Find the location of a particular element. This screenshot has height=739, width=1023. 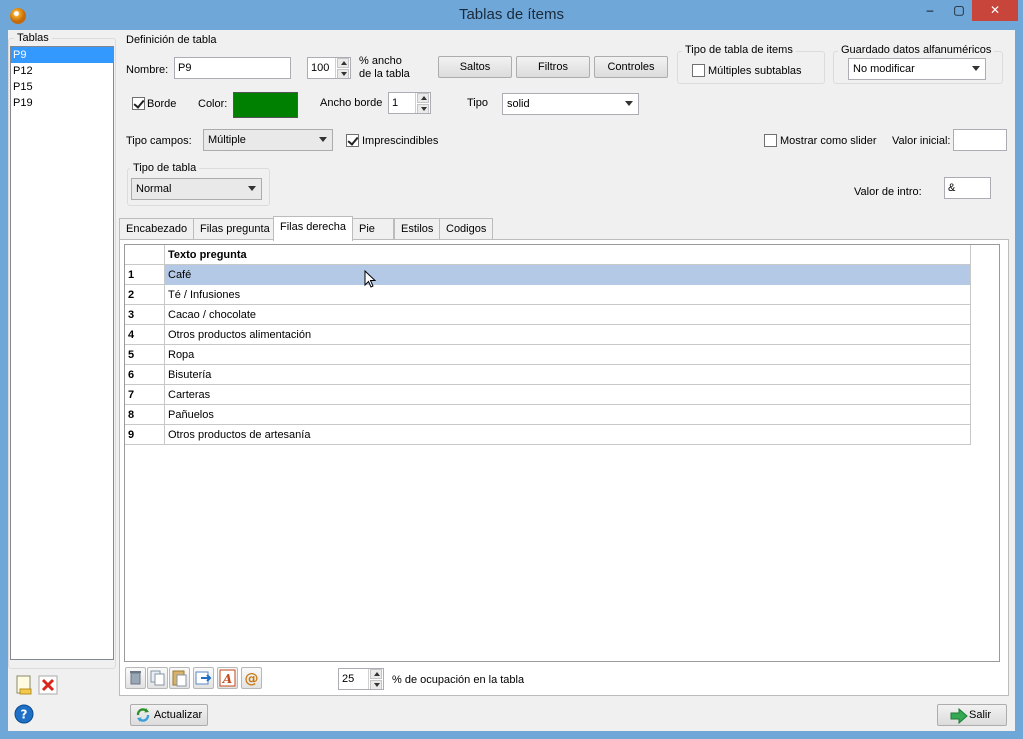

initial-value-input is located at coordinates (980, 140).